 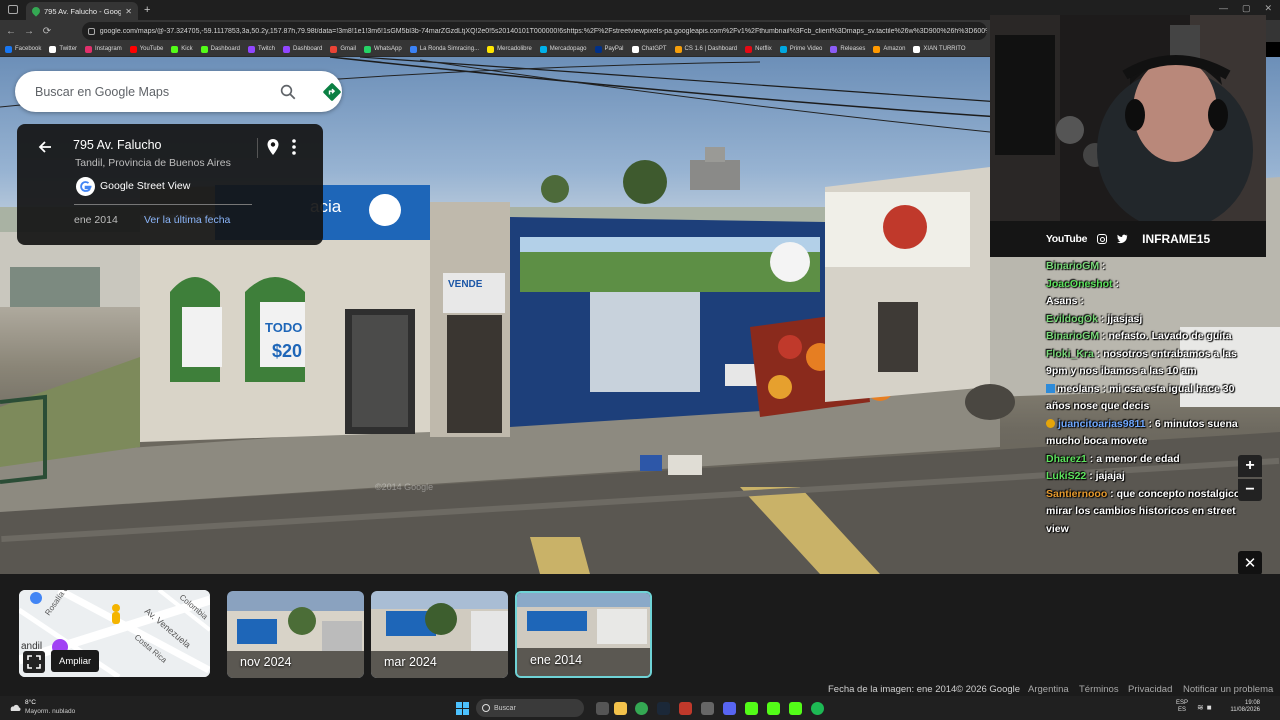 What do you see at coordinates (1223, 8) in the screenshot?
I see `minimize-button: —` at bounding box center [1223, 8].